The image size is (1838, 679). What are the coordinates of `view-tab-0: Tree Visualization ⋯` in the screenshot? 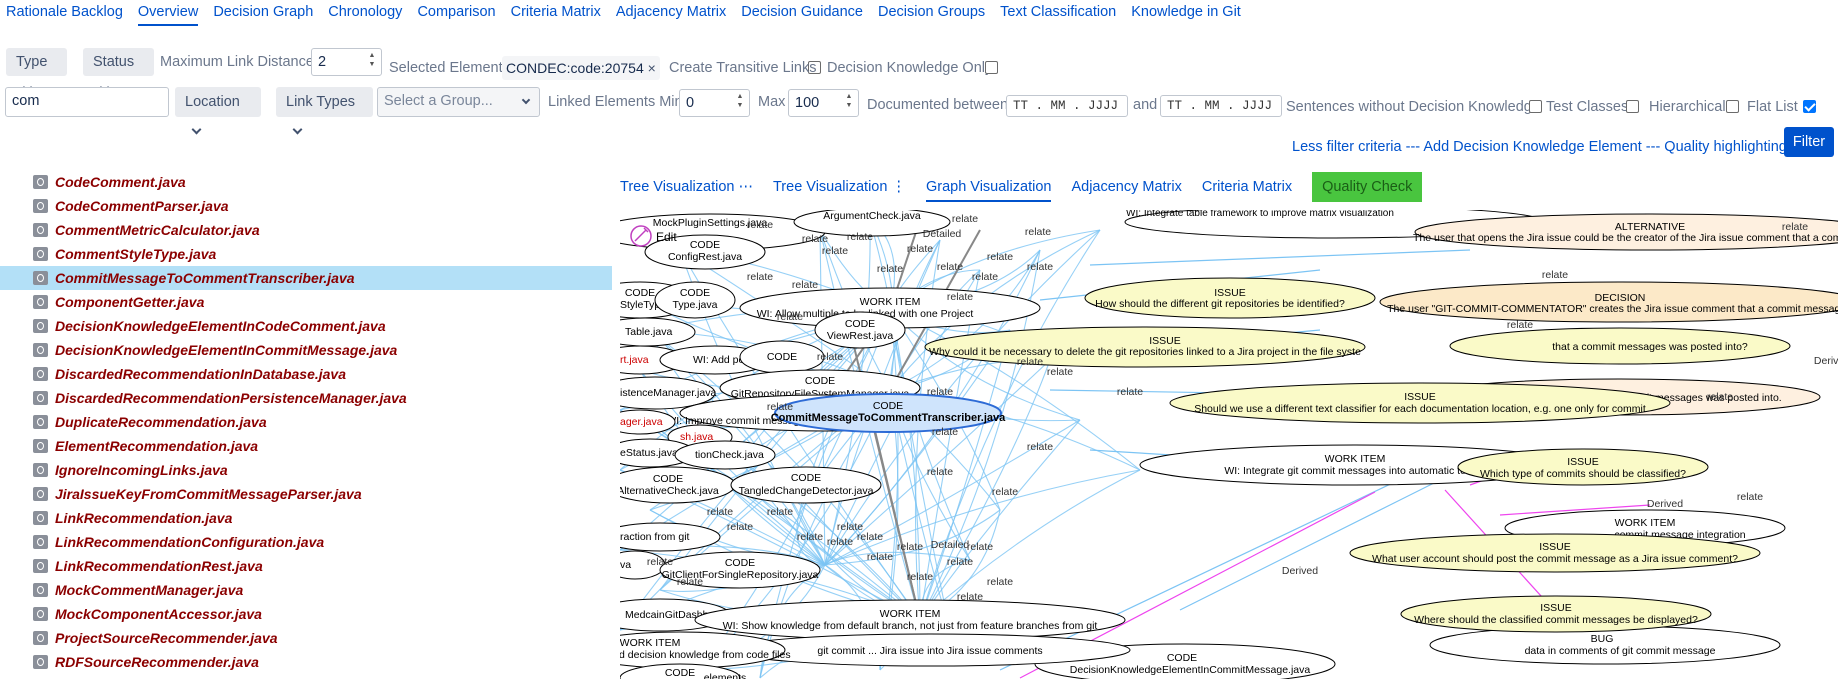 It's located at (686, 187).